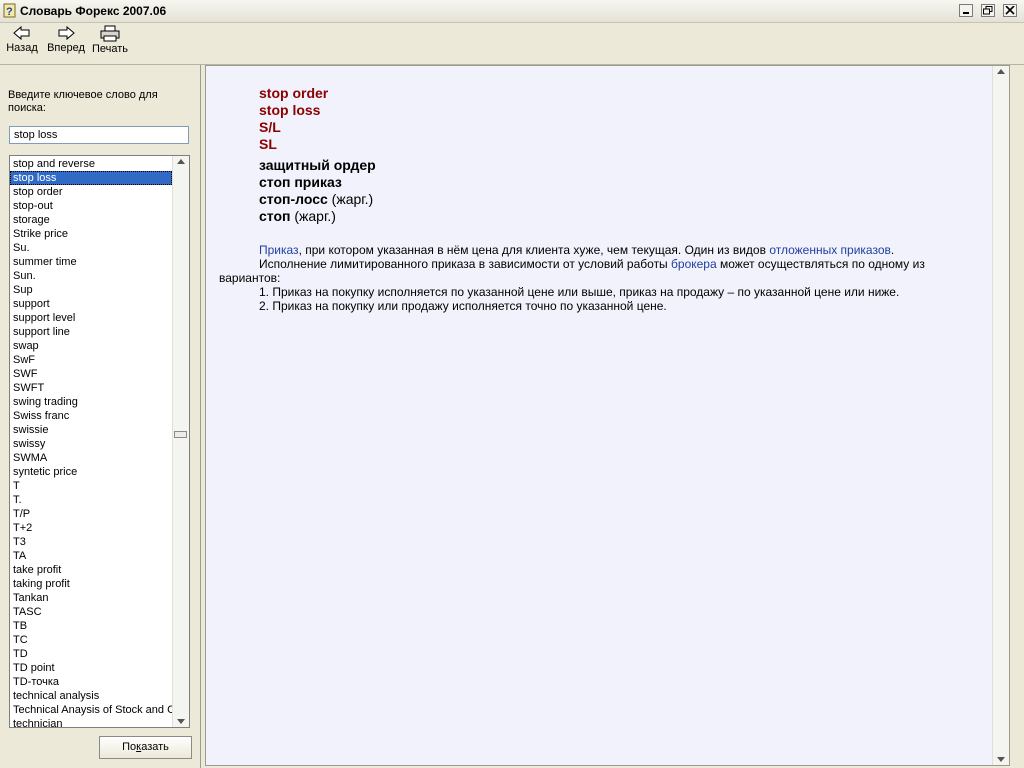 The width and height of the screenshot is (1024, 768). What do you see at coordinates (91, 318) in the screenshot?
I see `list-item: support level` at bounding box center [91, 318].